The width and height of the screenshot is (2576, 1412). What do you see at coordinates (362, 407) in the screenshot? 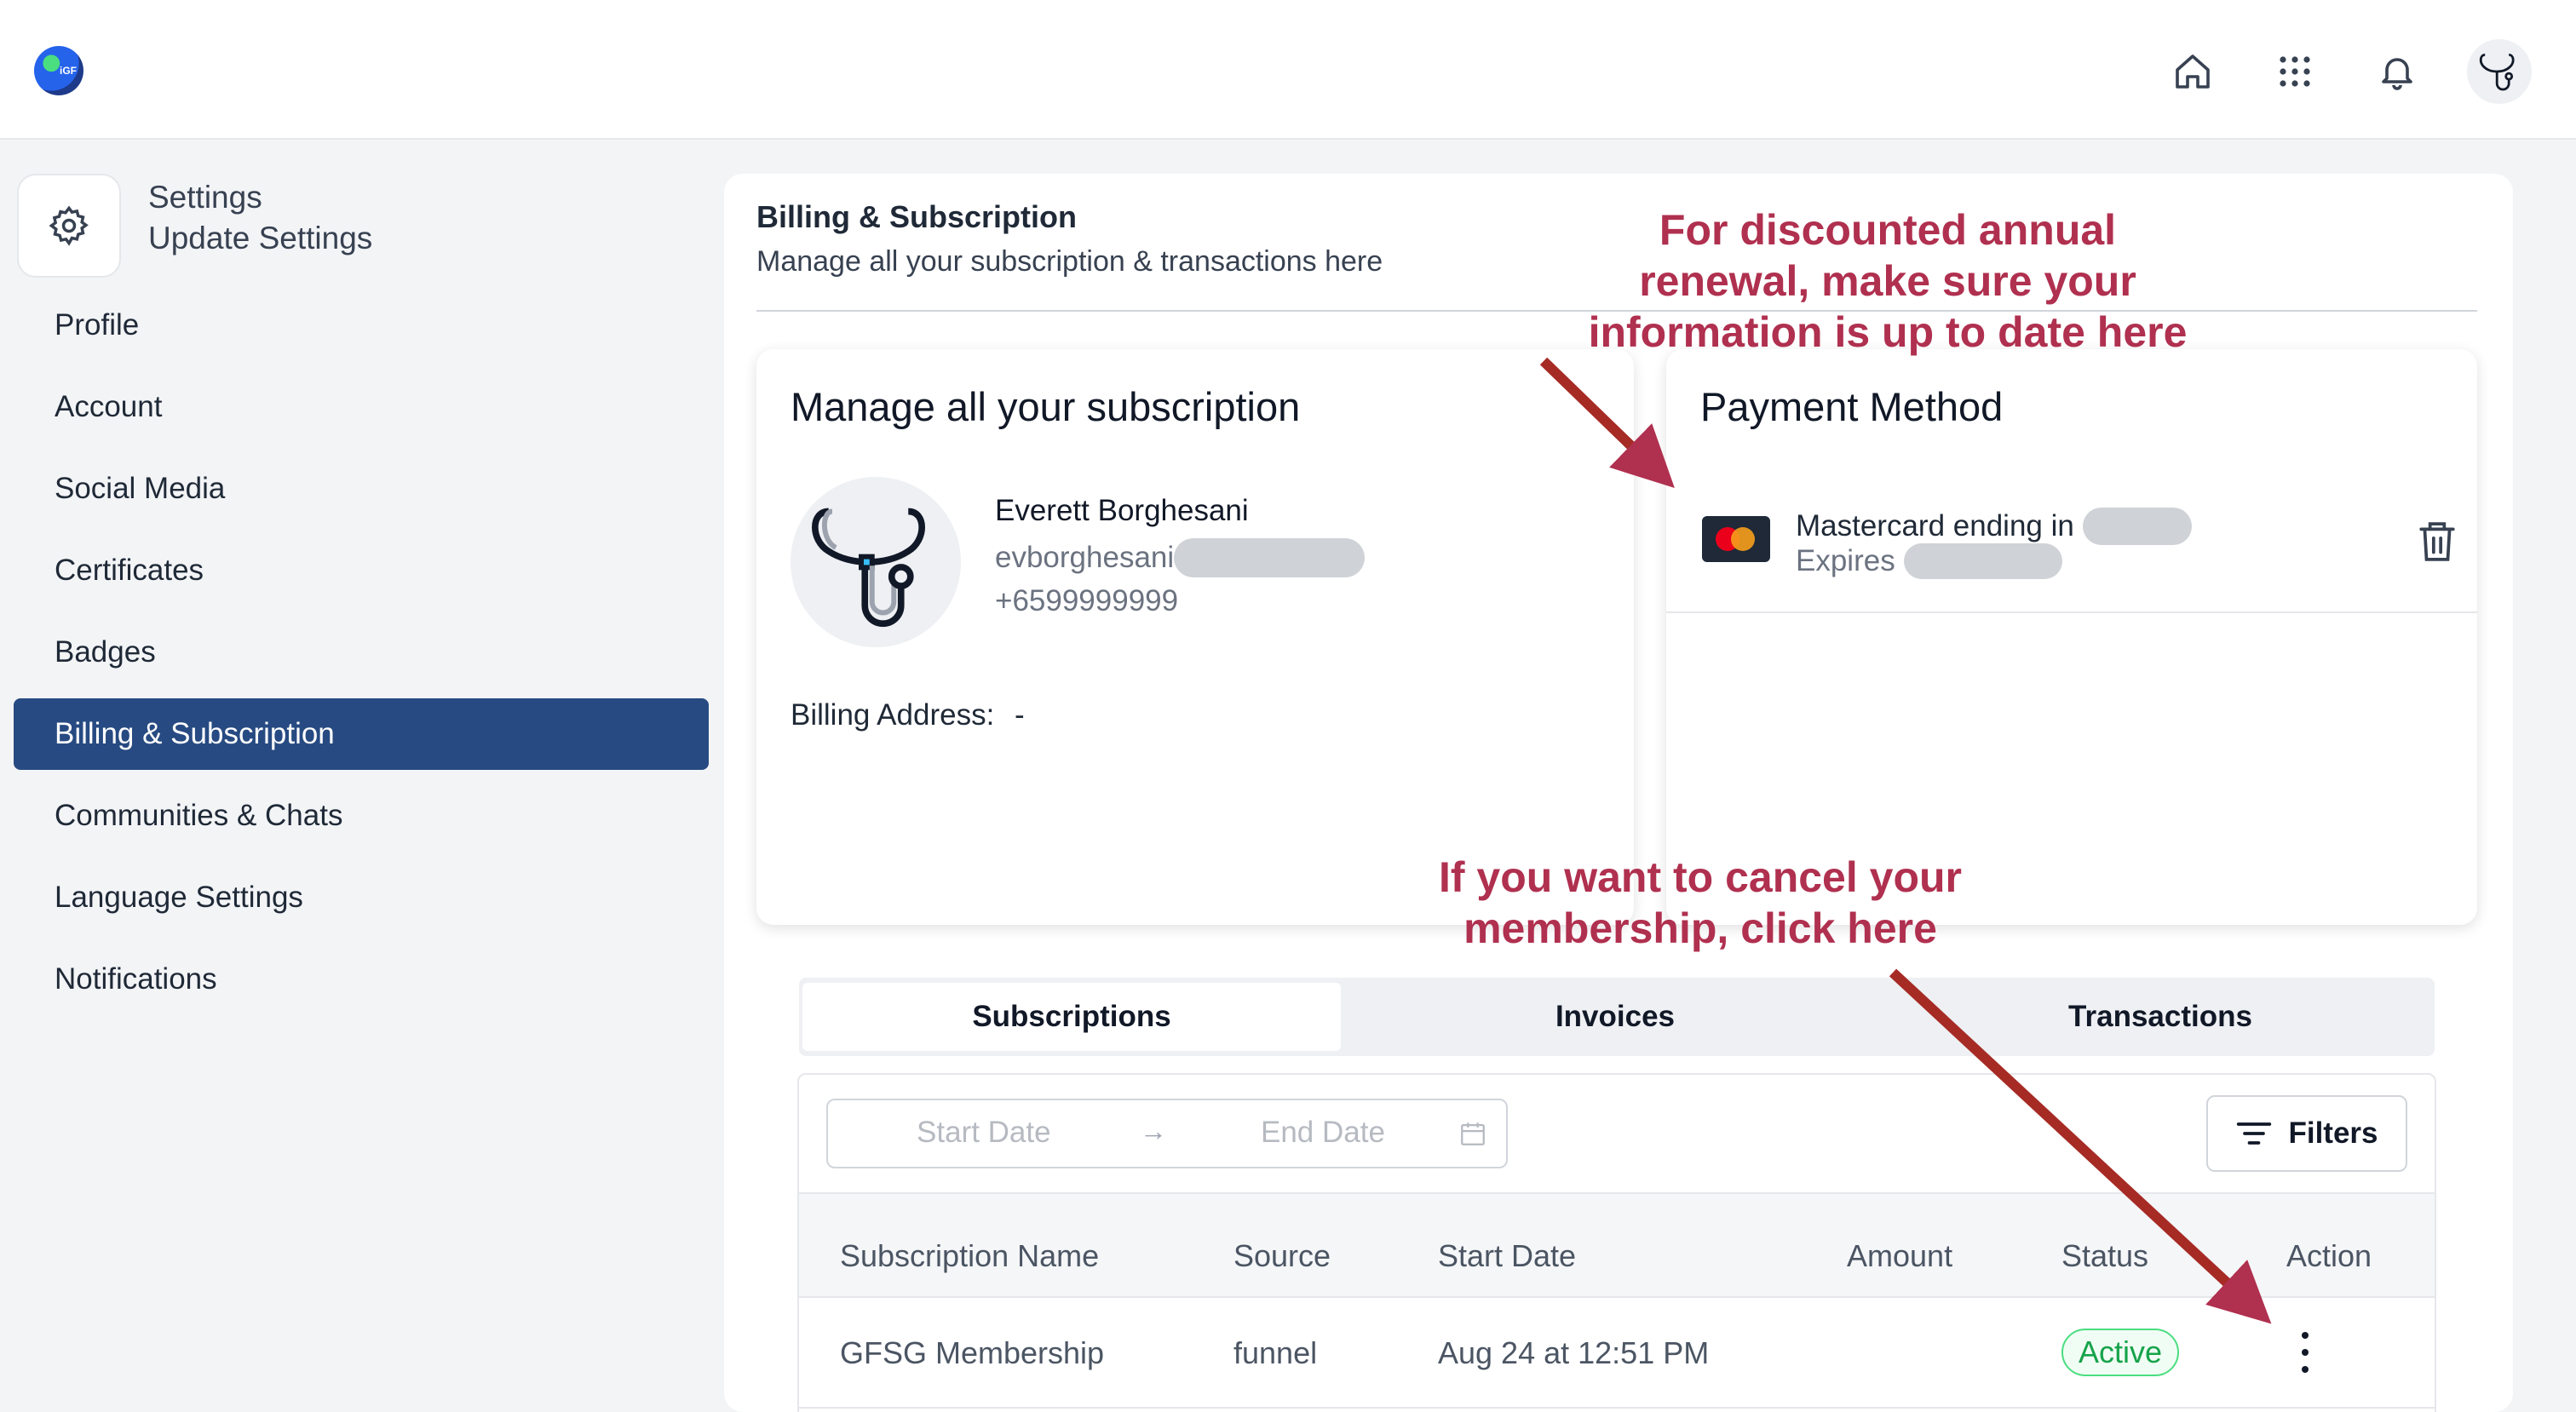
I see `sidebar-item-account: Account` at bounding box center [362, 407].